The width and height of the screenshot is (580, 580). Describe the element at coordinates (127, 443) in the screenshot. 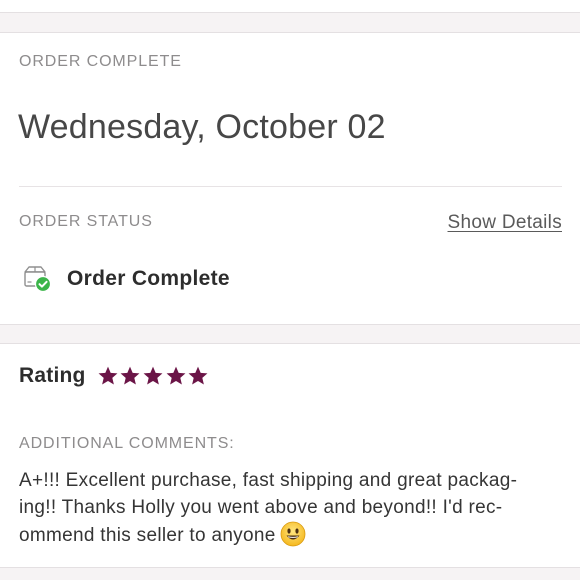

I see `additional-comments-label: ADDITIONAL COMMENTS:` at that location.